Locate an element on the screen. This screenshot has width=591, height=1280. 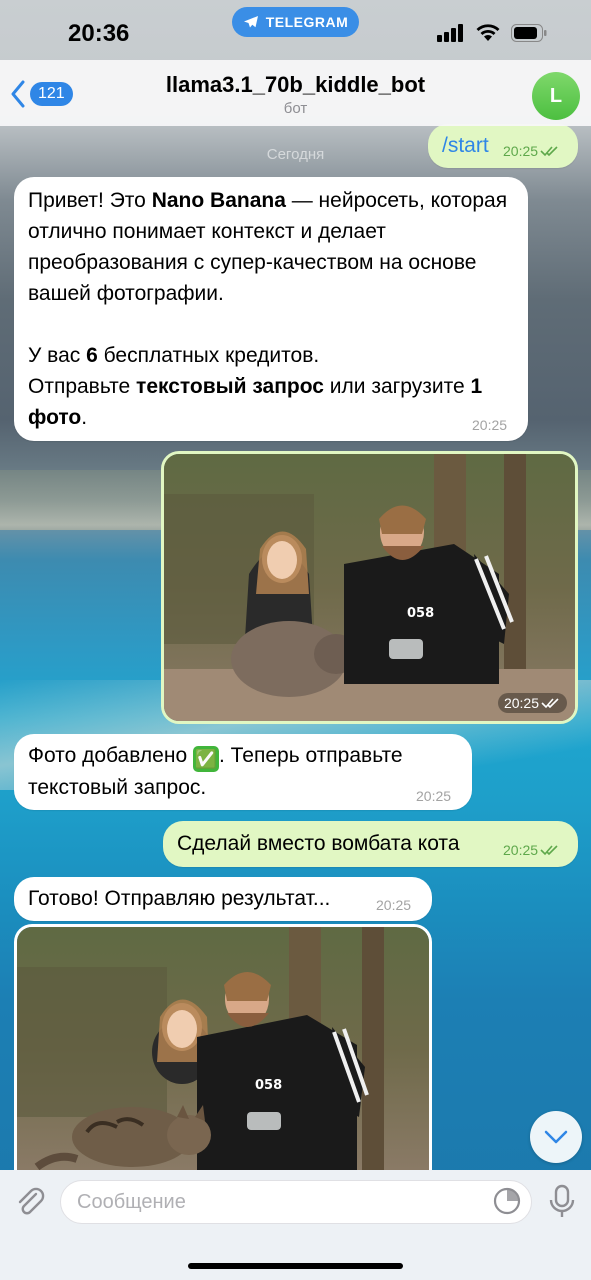
status-bar: 20:36 TELEGRAM is located at coordinates (295, 30).